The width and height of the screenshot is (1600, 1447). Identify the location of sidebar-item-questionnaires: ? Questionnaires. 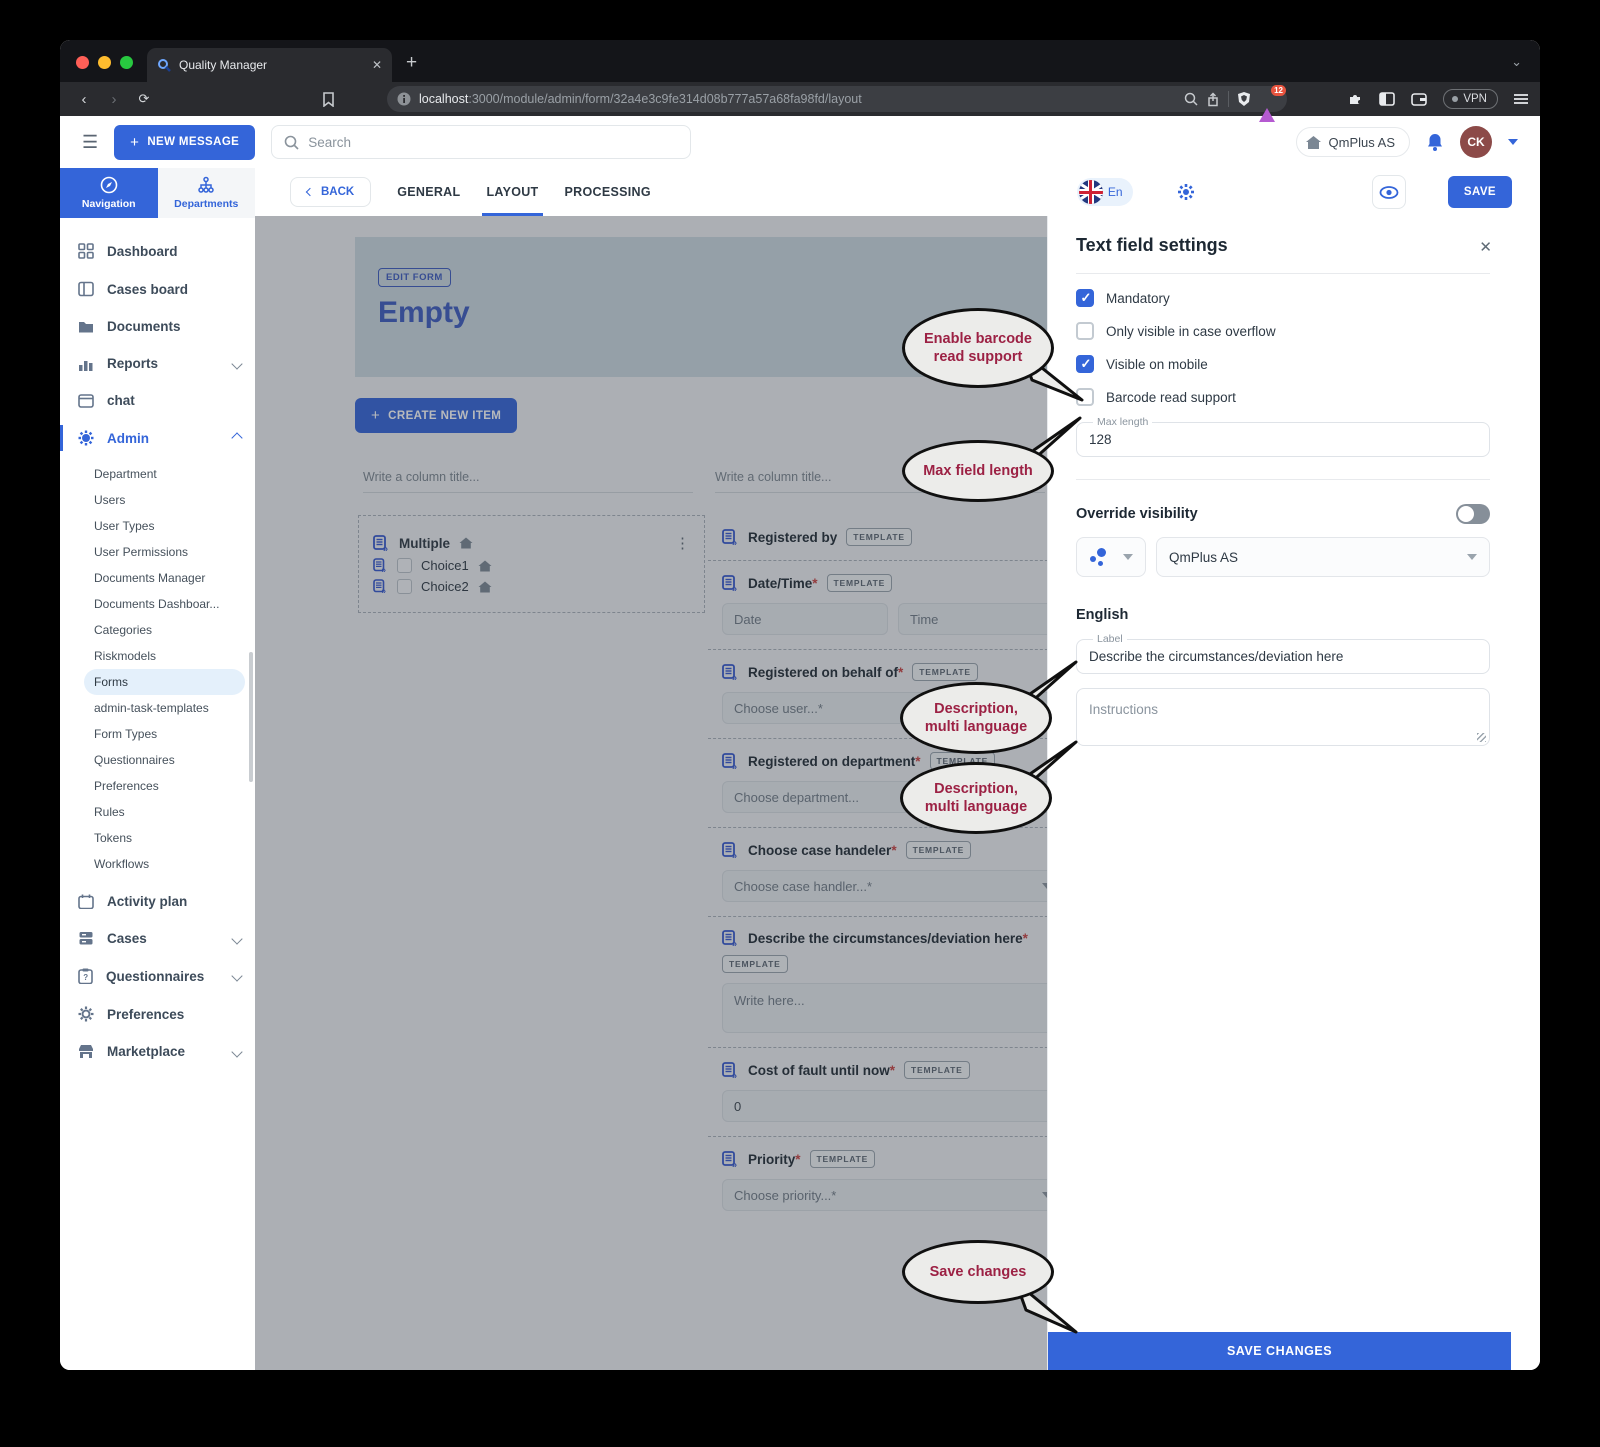
(157, 976).